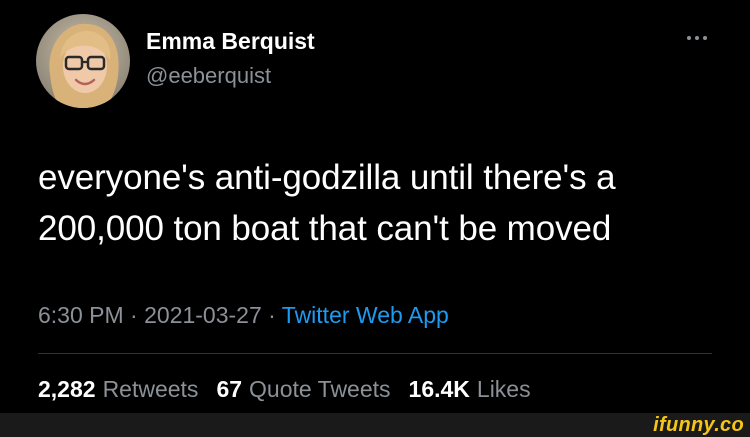 Image resolution: width=750 pixels, height=437 pixels. Describe the element at coordinates (698, 425) in the screenshot. I see `watermark: ifunny.co` at that location.